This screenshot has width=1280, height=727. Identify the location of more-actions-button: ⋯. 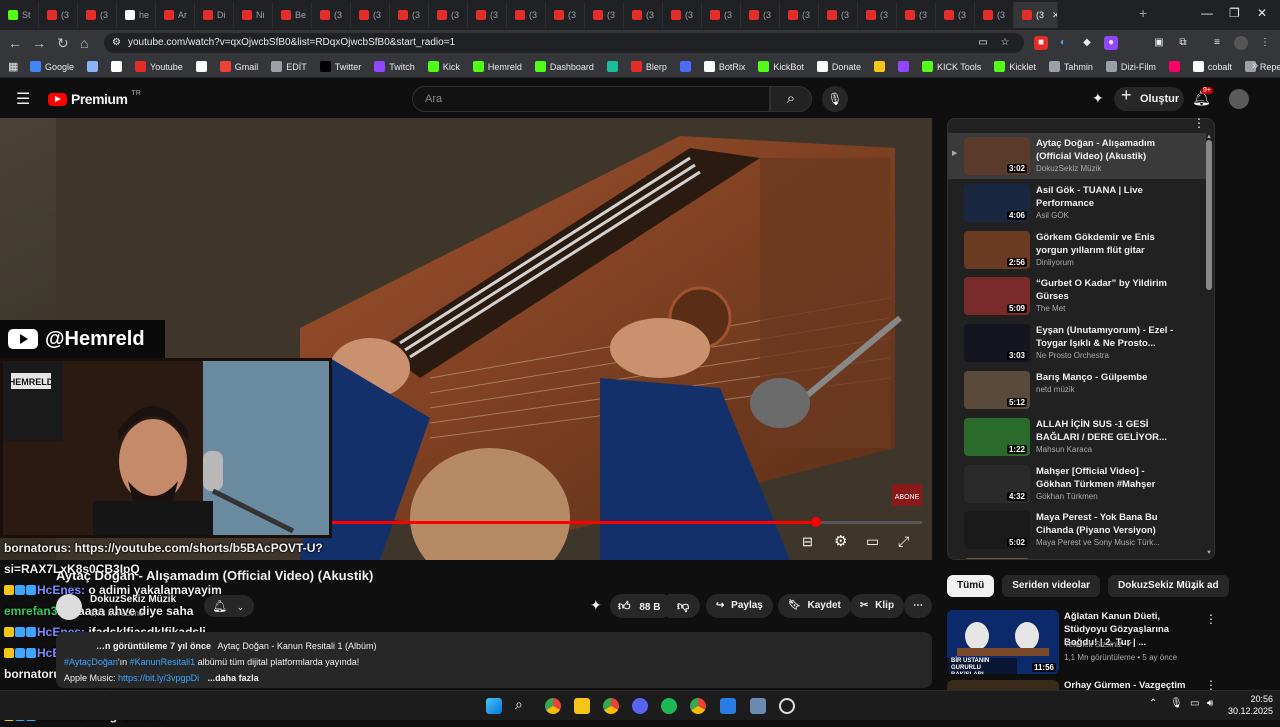
(918, 606).